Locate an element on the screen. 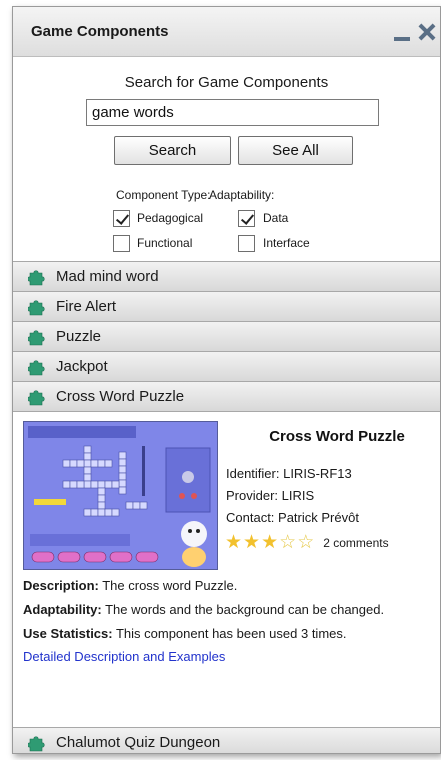  search-label: Search for Game Components is located at coordinates (226, 82).